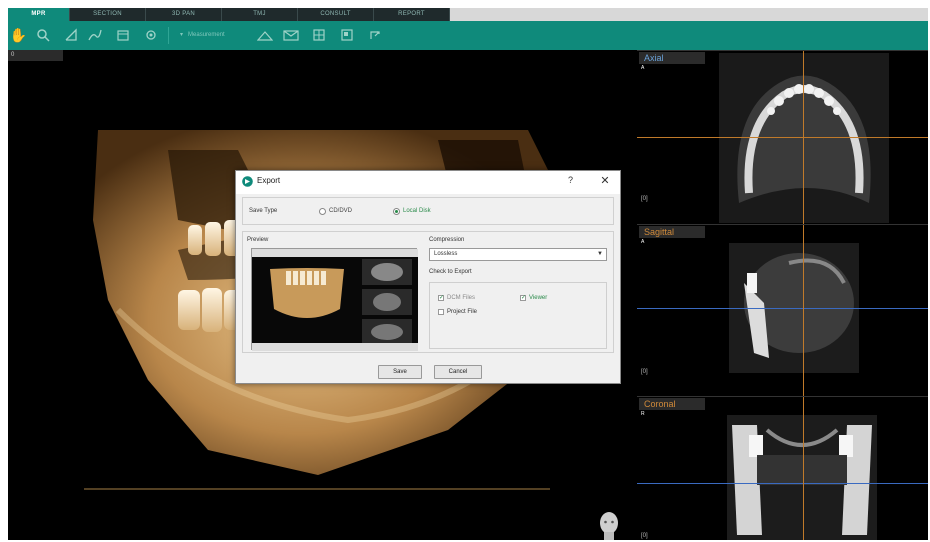  I want to click on axial-panel: Axial A [0], so click(782, 137).